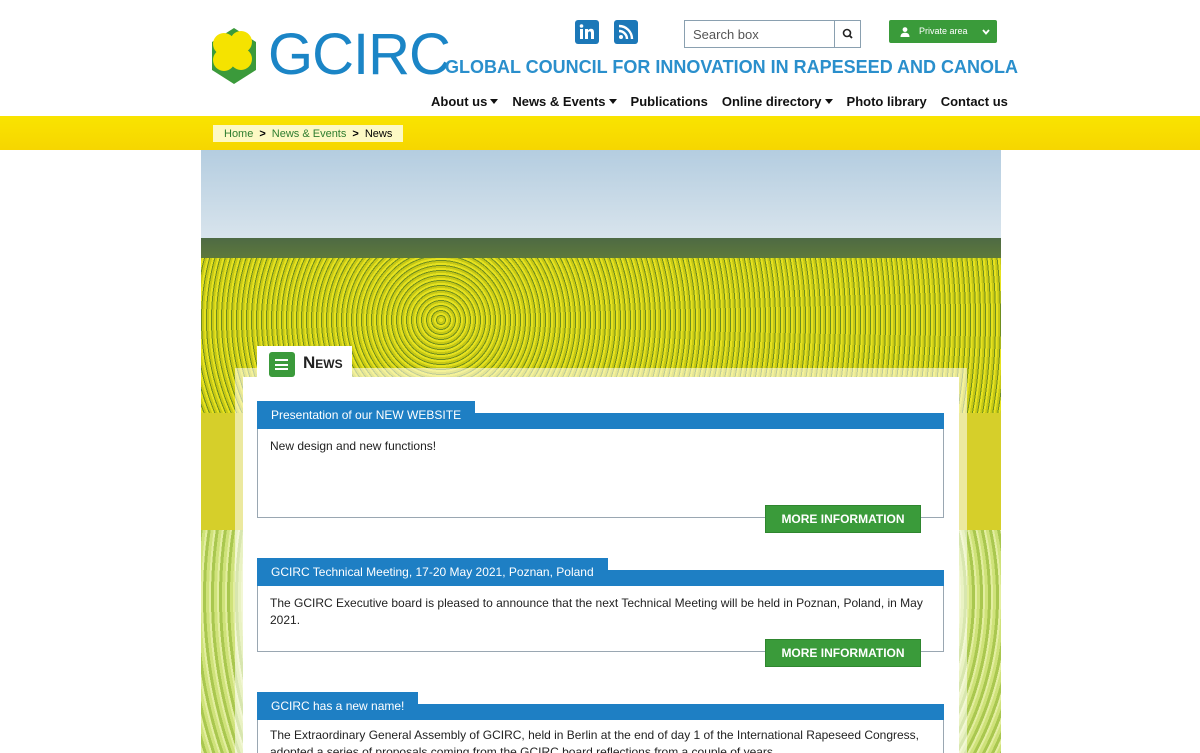  I want to click on nav-item-news-events: News & Events, so click(564, 101).